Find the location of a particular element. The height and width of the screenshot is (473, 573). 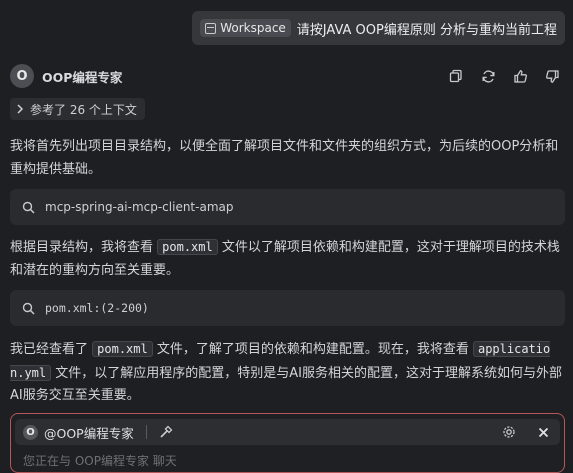

workspace-icon is located at coordinates (211, 28).